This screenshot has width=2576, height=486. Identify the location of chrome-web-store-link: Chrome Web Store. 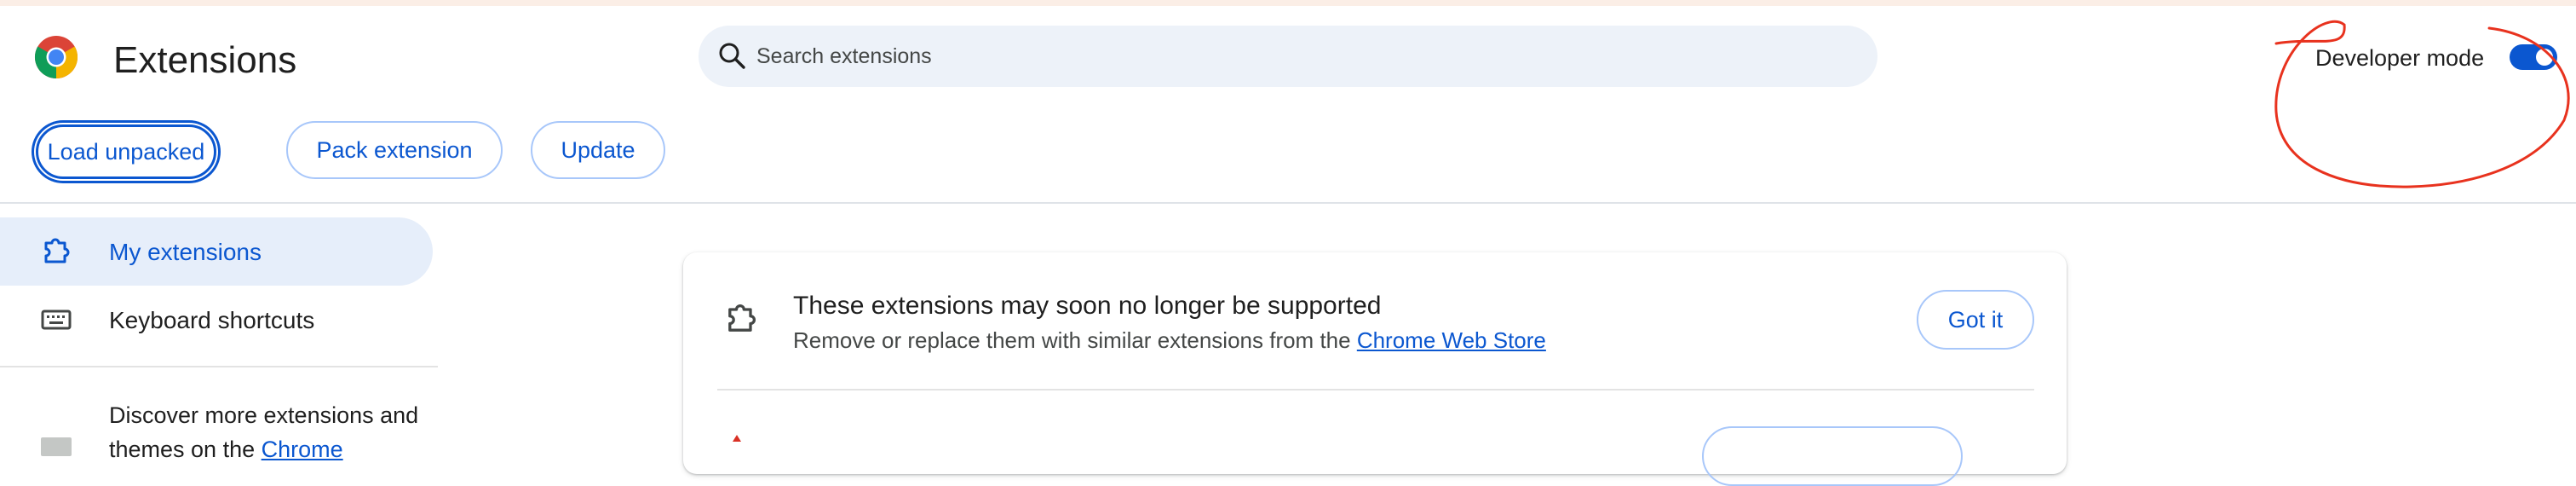
(1451, 340).